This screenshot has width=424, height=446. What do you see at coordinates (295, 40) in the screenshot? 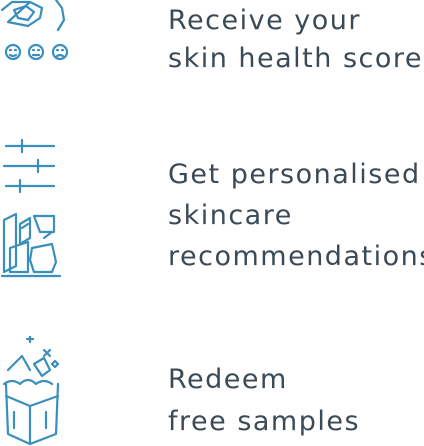
I see `feature-skin-score-text: Receive your skin health score` at bounding box center [295, 40].